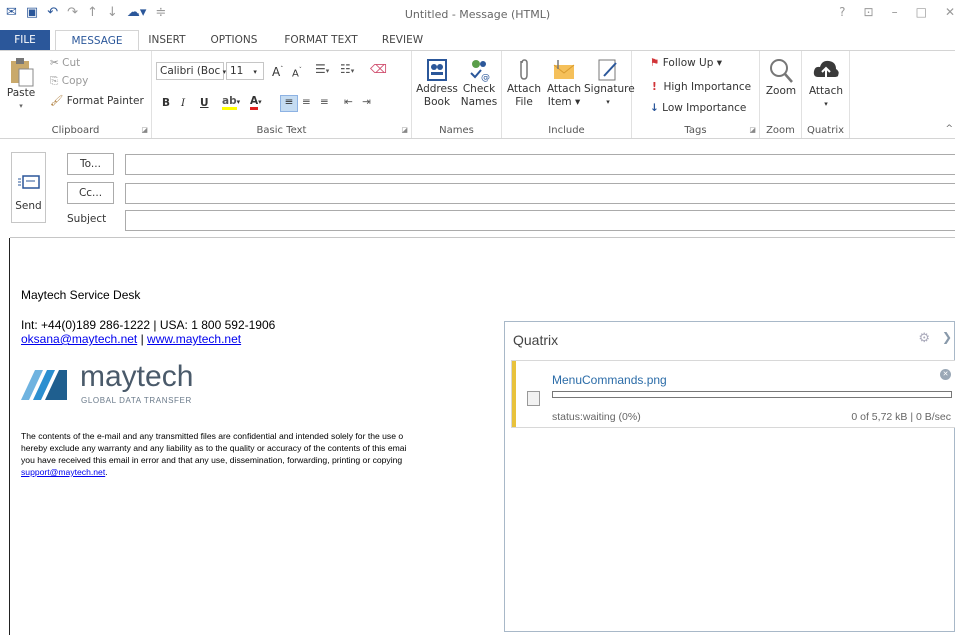 The height and width of the screenshot is (635, 955). I want to click on align-right-icon: ≡, so click(324, 102).